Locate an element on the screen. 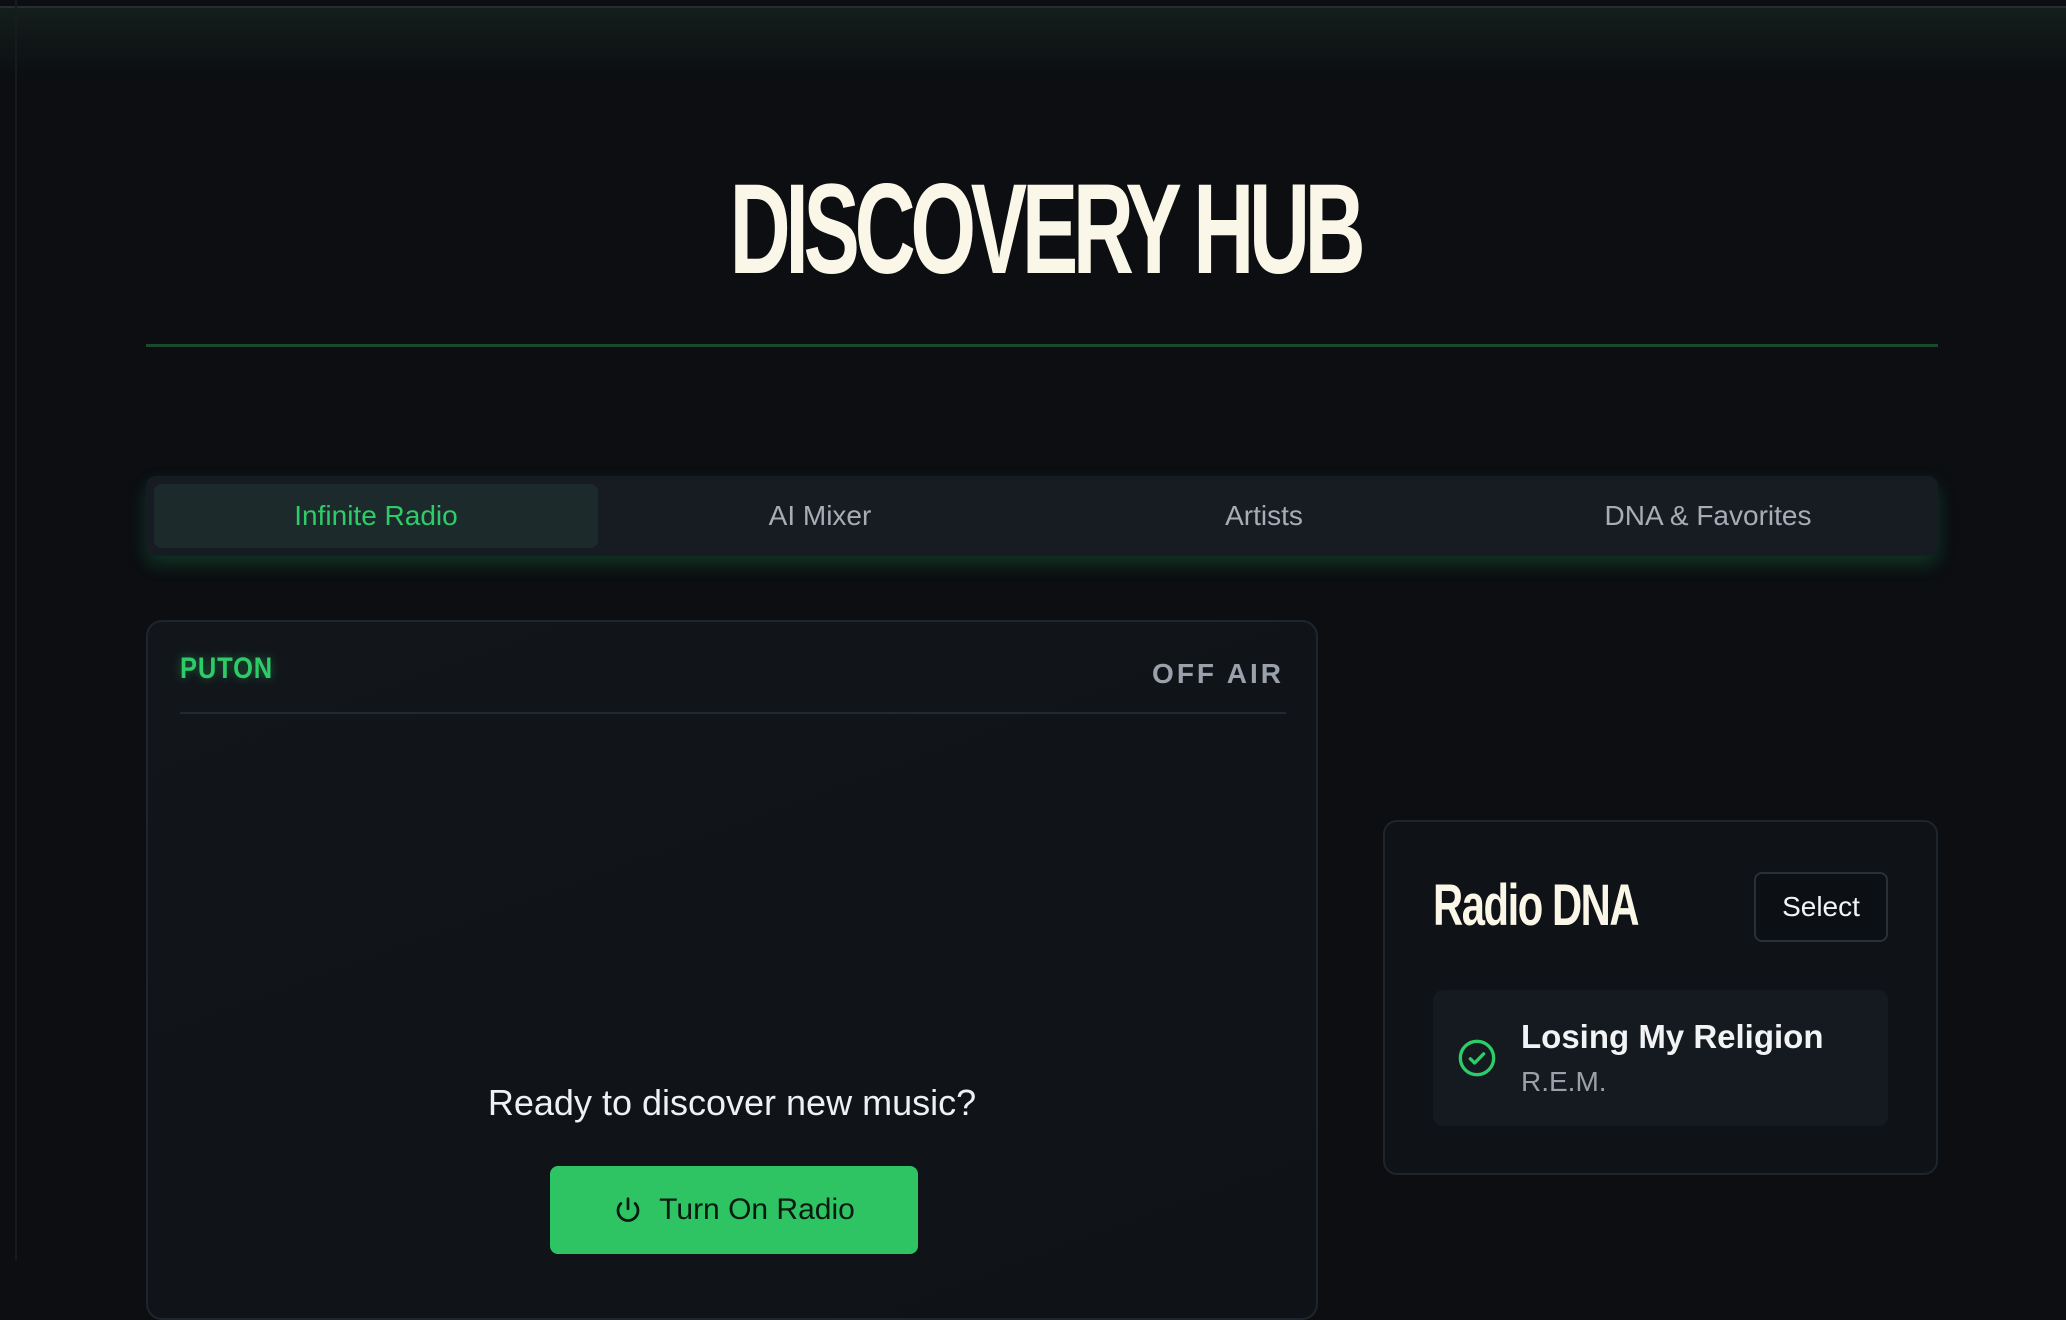  select-button: Select is located at coordinates (1821, 907).